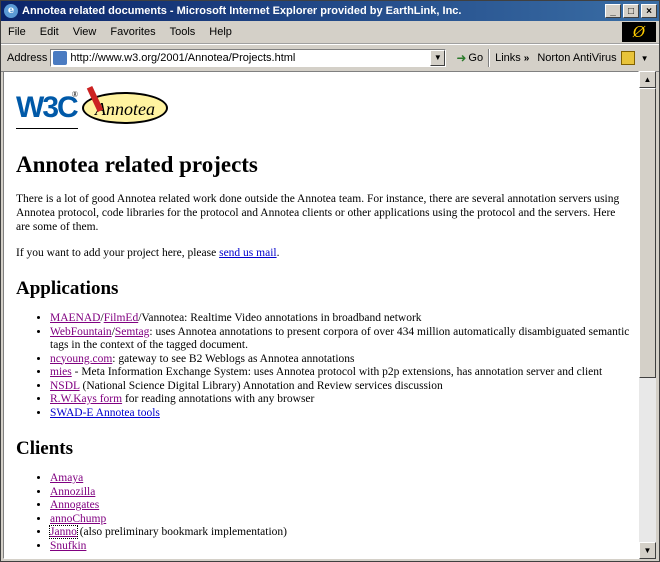 The image size is (660, 562). Describe the element at coordinates (44, 448) in the screenshot. I see `clients-heading: Clients` at that location.